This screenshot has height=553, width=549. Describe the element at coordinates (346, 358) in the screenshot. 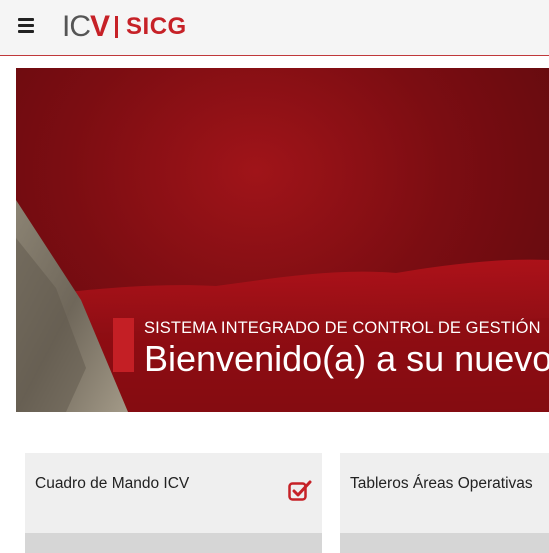

I see `banner-title: Bienvenido(a) a su nuevo` at that location.